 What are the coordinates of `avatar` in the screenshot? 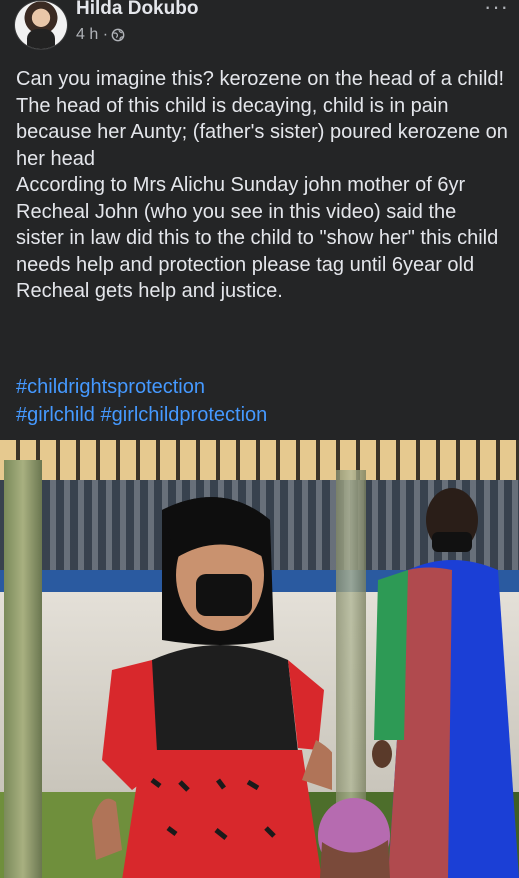 It's located at (41, 25).